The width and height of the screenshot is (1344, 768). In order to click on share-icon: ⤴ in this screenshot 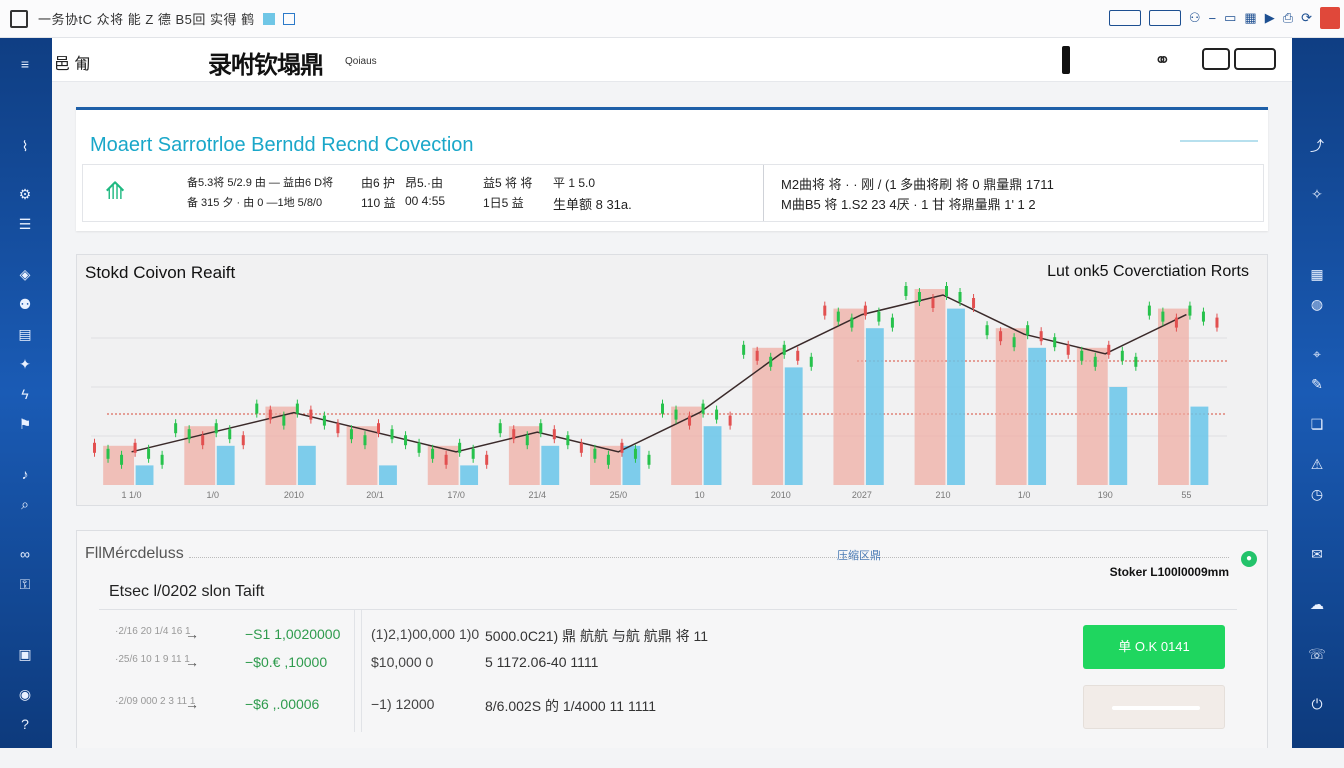, I will do `click(1317, 145)`.